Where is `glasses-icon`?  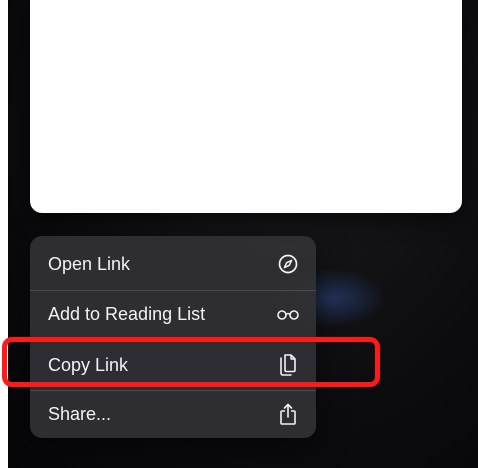
glasses-icon is located at coordinates (288, 314).